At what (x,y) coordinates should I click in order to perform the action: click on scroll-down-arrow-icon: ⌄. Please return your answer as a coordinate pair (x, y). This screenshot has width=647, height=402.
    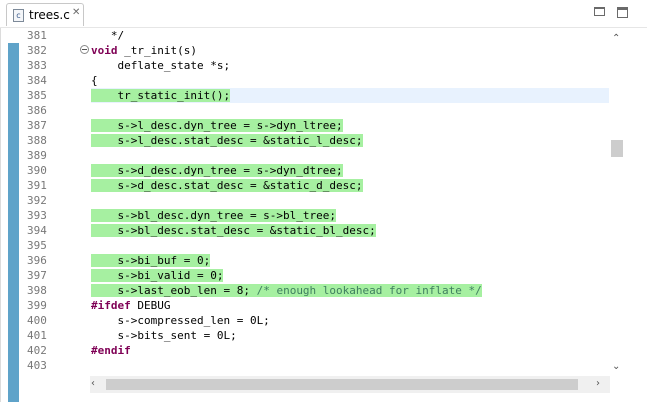
    Looking at the image, I should click on (616, 366).